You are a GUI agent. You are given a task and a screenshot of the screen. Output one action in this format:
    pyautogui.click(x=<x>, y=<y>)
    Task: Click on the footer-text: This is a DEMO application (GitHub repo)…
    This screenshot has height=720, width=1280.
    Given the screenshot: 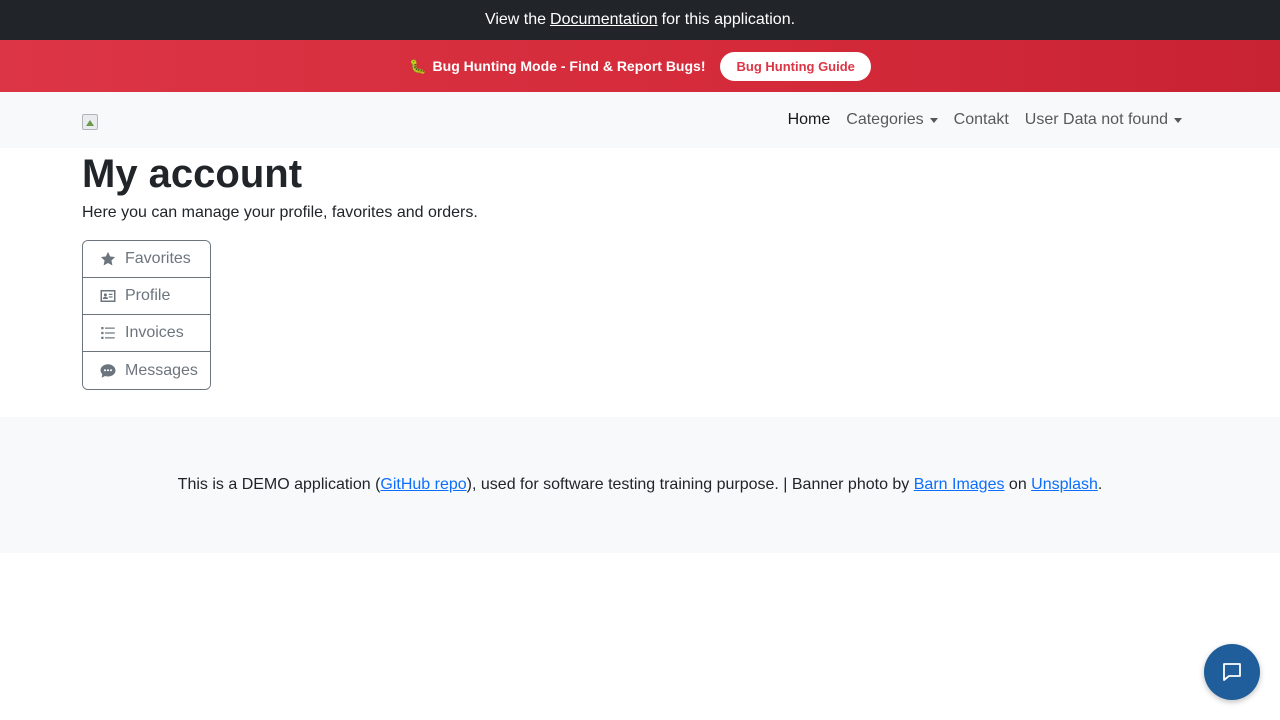 What is the action you would take?
    pyautogui.click(x=640, y=485)
    